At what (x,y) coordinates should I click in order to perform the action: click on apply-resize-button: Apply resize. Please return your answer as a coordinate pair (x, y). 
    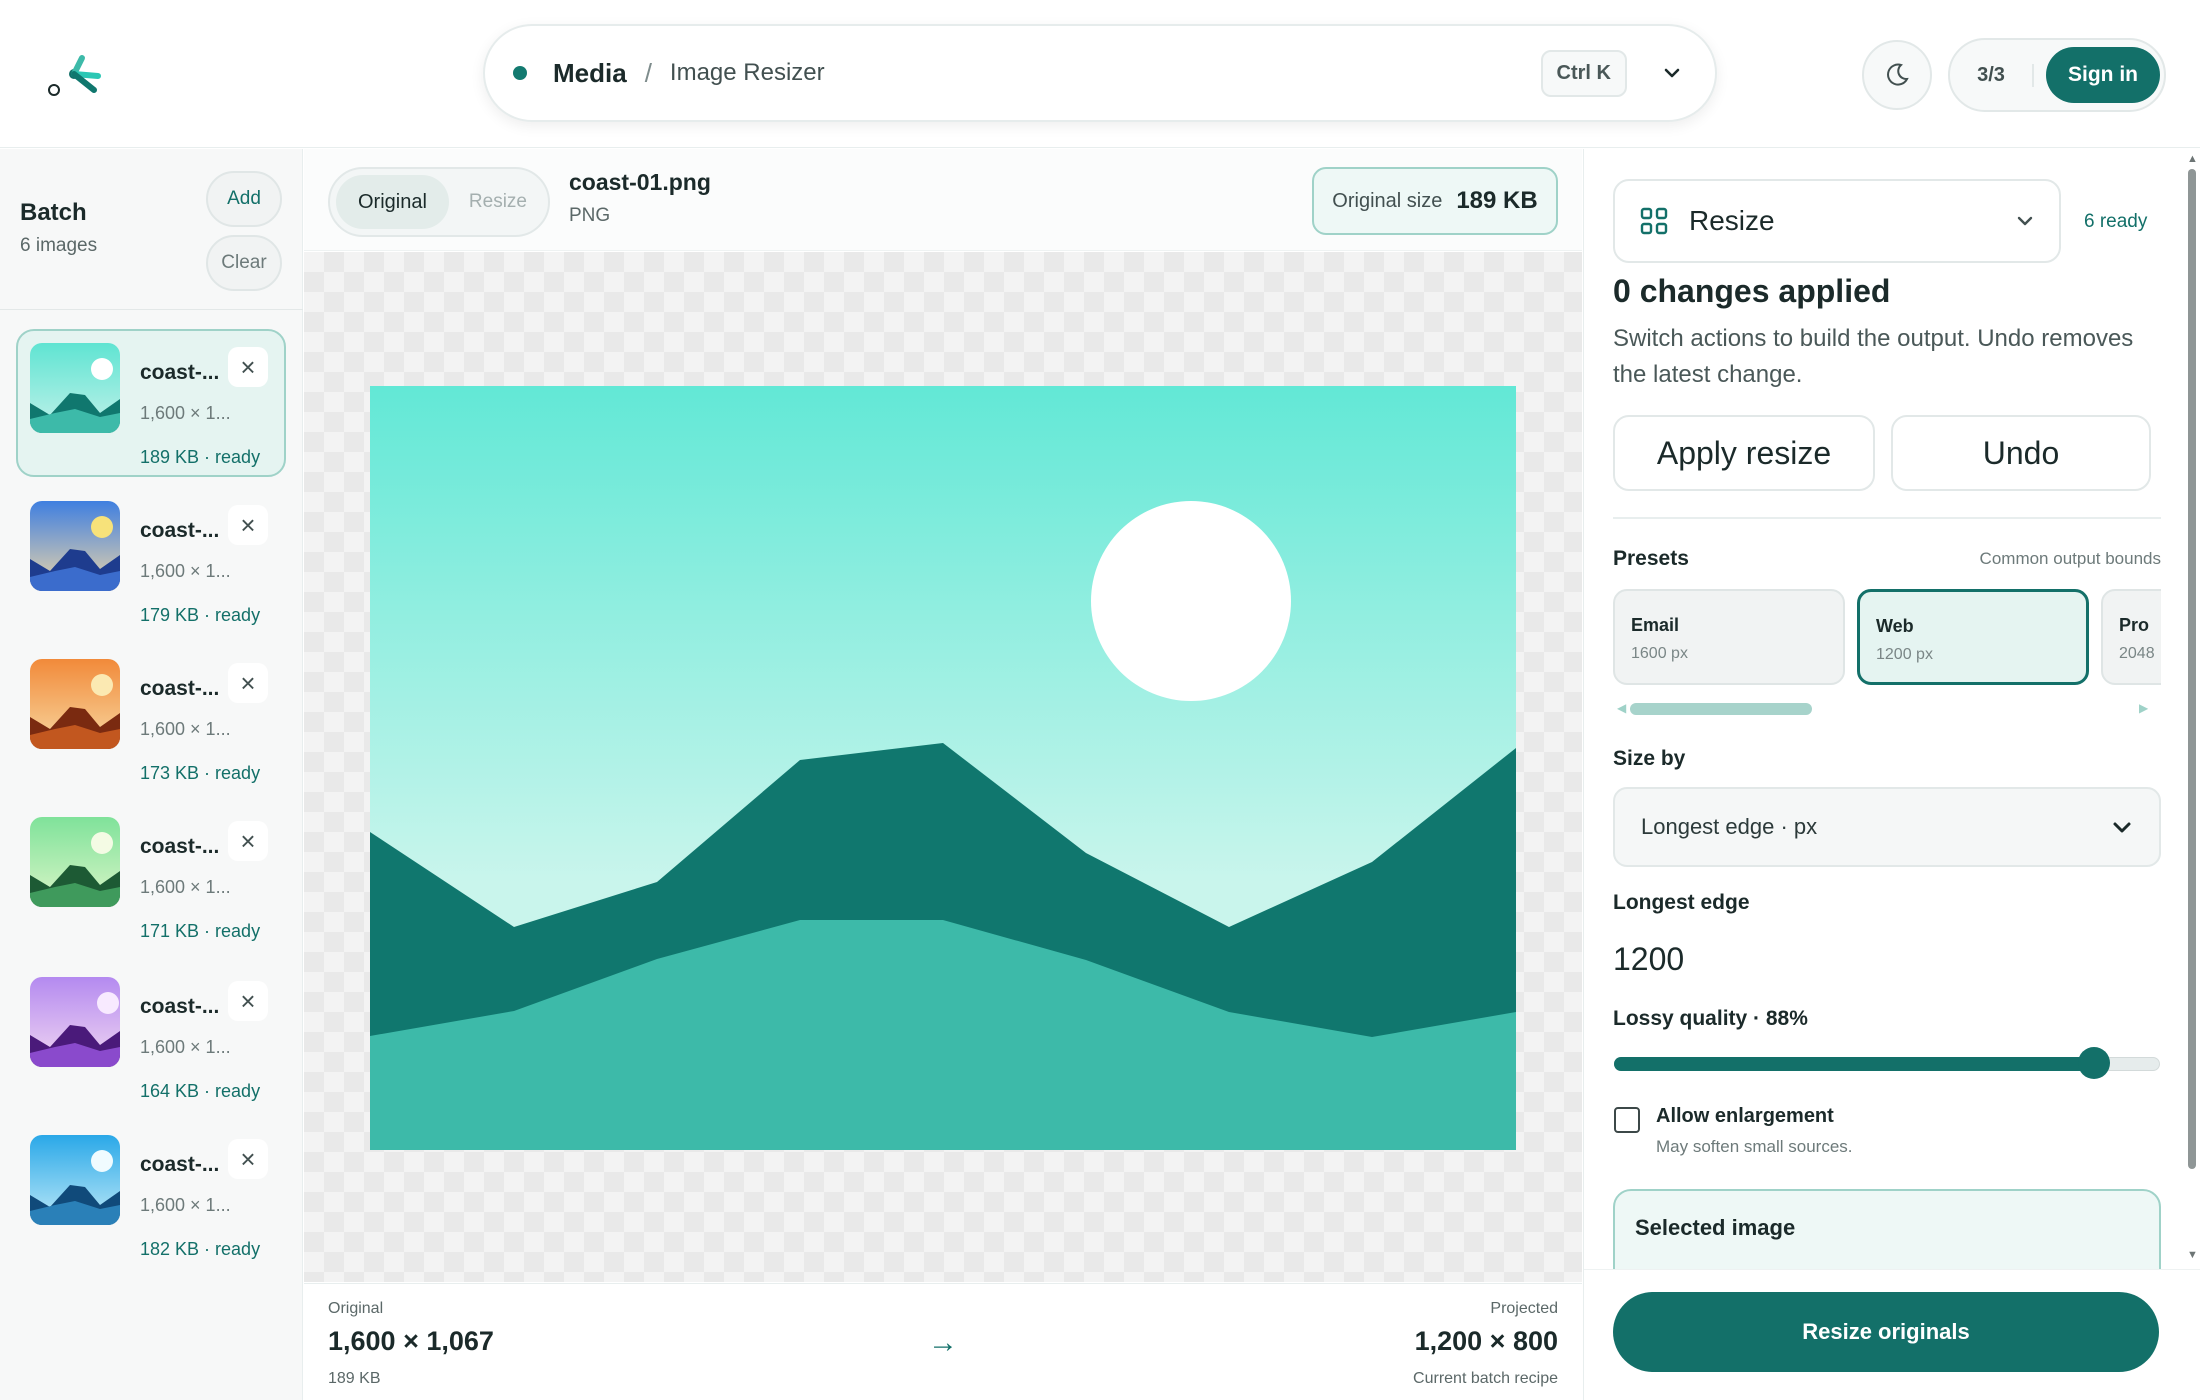
    Looking at the image, I should click on (1744, 453).